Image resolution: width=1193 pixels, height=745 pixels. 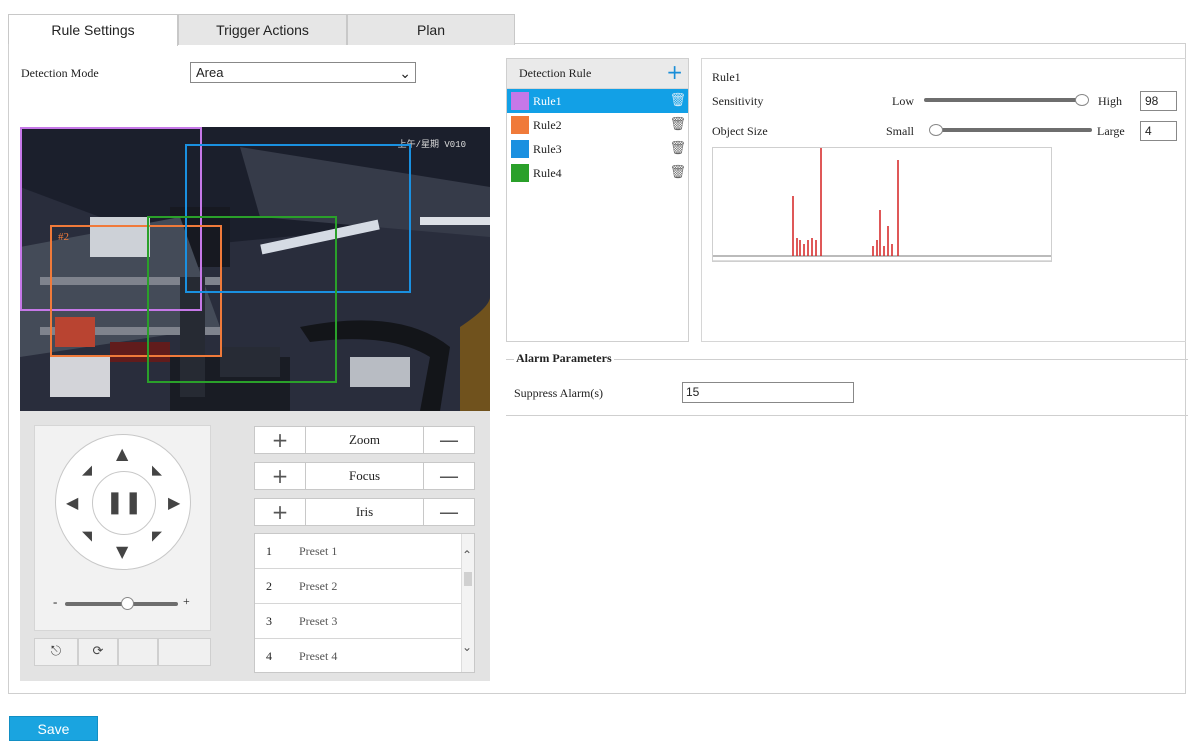 What do you see at coordinates (1158, 101) in the screenshot?
I see `sensitivity-value-input: 98` at bounding box center [1158, 101].